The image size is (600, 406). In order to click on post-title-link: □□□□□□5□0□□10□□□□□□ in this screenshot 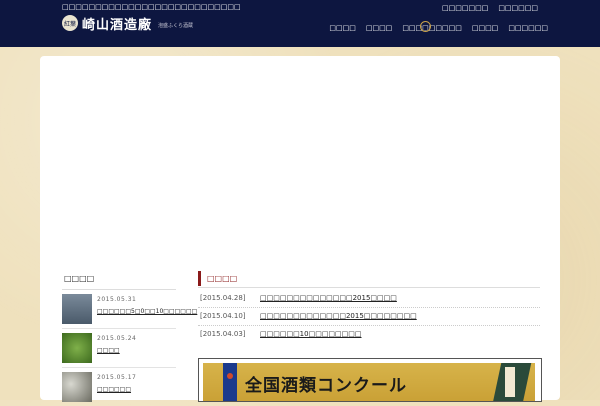, I will do `click(147, 311)`.